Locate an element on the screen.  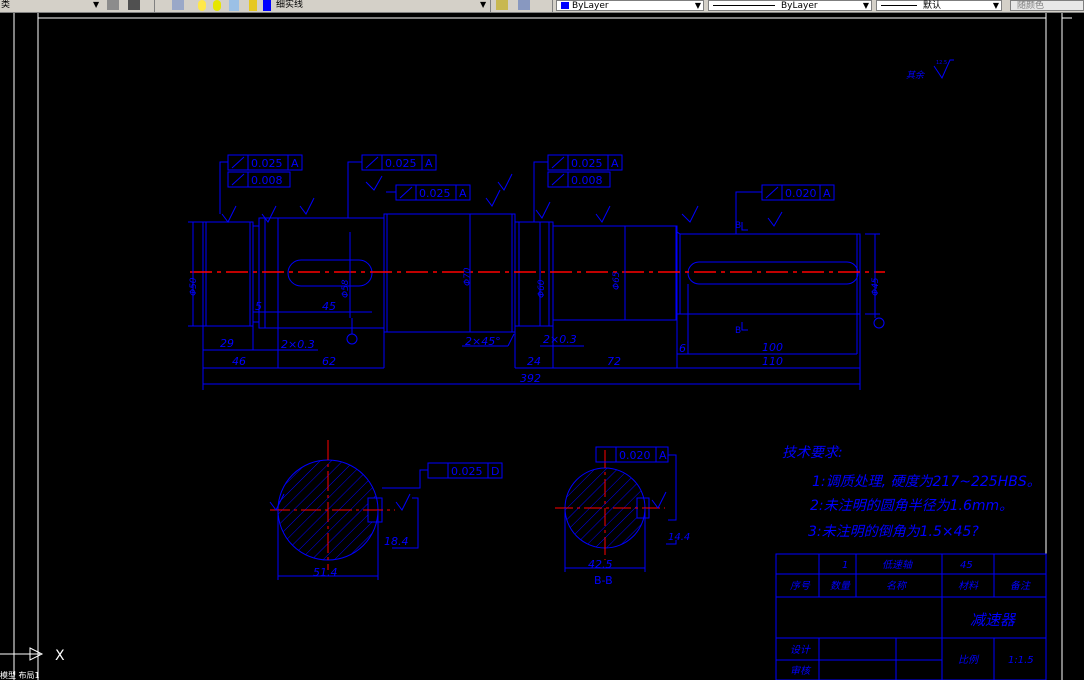
tb-scale-value: 1:1.5 is located at coordinates (1021, 660).